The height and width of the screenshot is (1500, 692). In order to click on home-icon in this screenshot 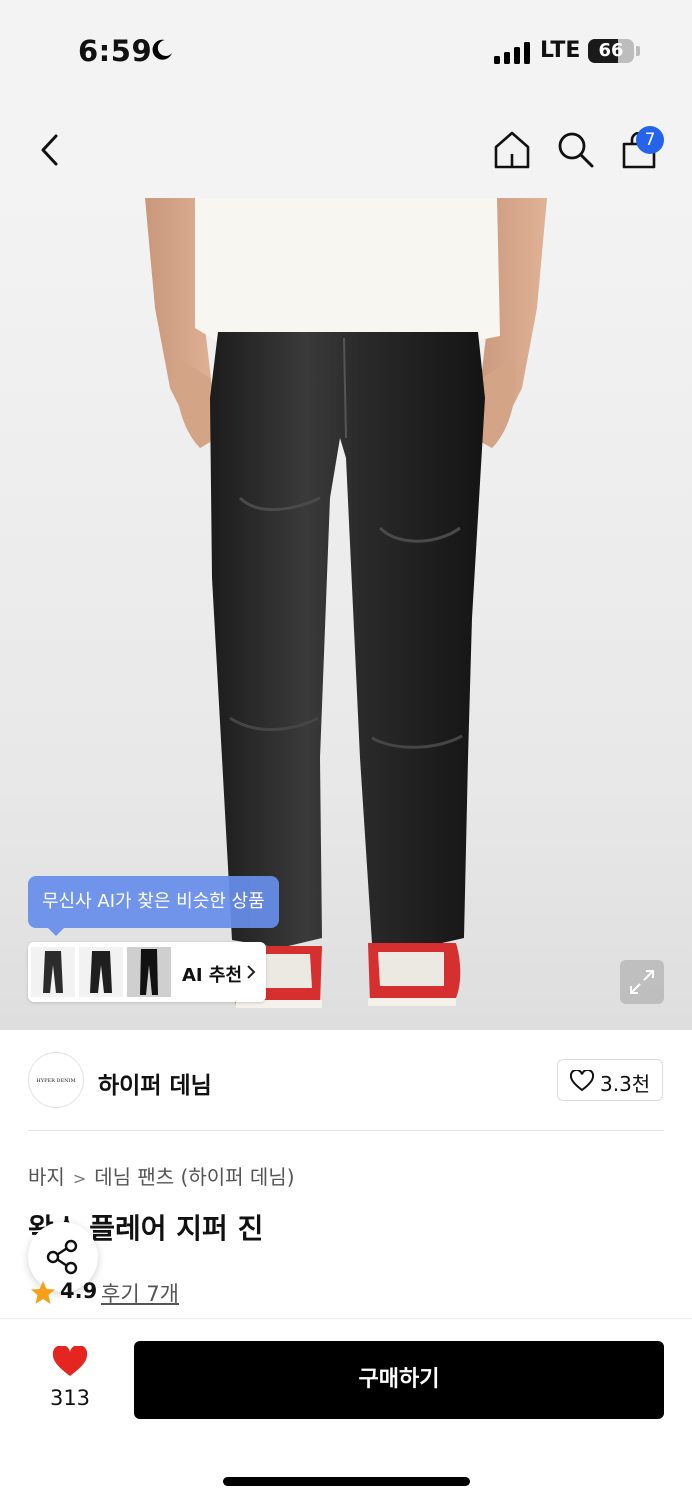, I will do `click(512, 150)`.